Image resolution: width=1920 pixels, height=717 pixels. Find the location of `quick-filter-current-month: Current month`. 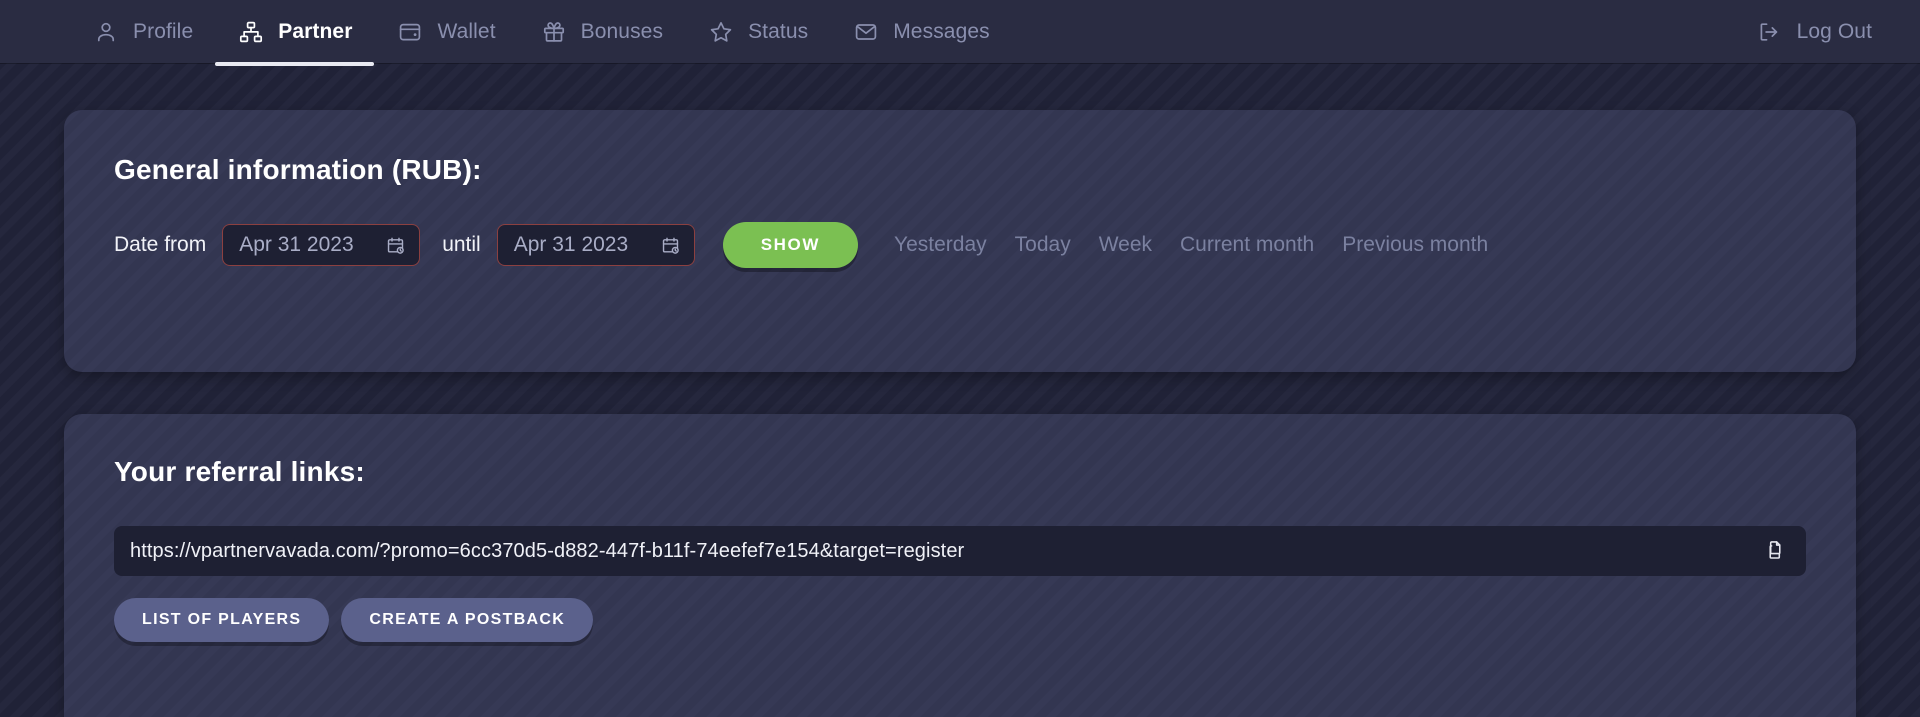

quick-filter-current-month: Current month is located at coordinates (1247, 245).